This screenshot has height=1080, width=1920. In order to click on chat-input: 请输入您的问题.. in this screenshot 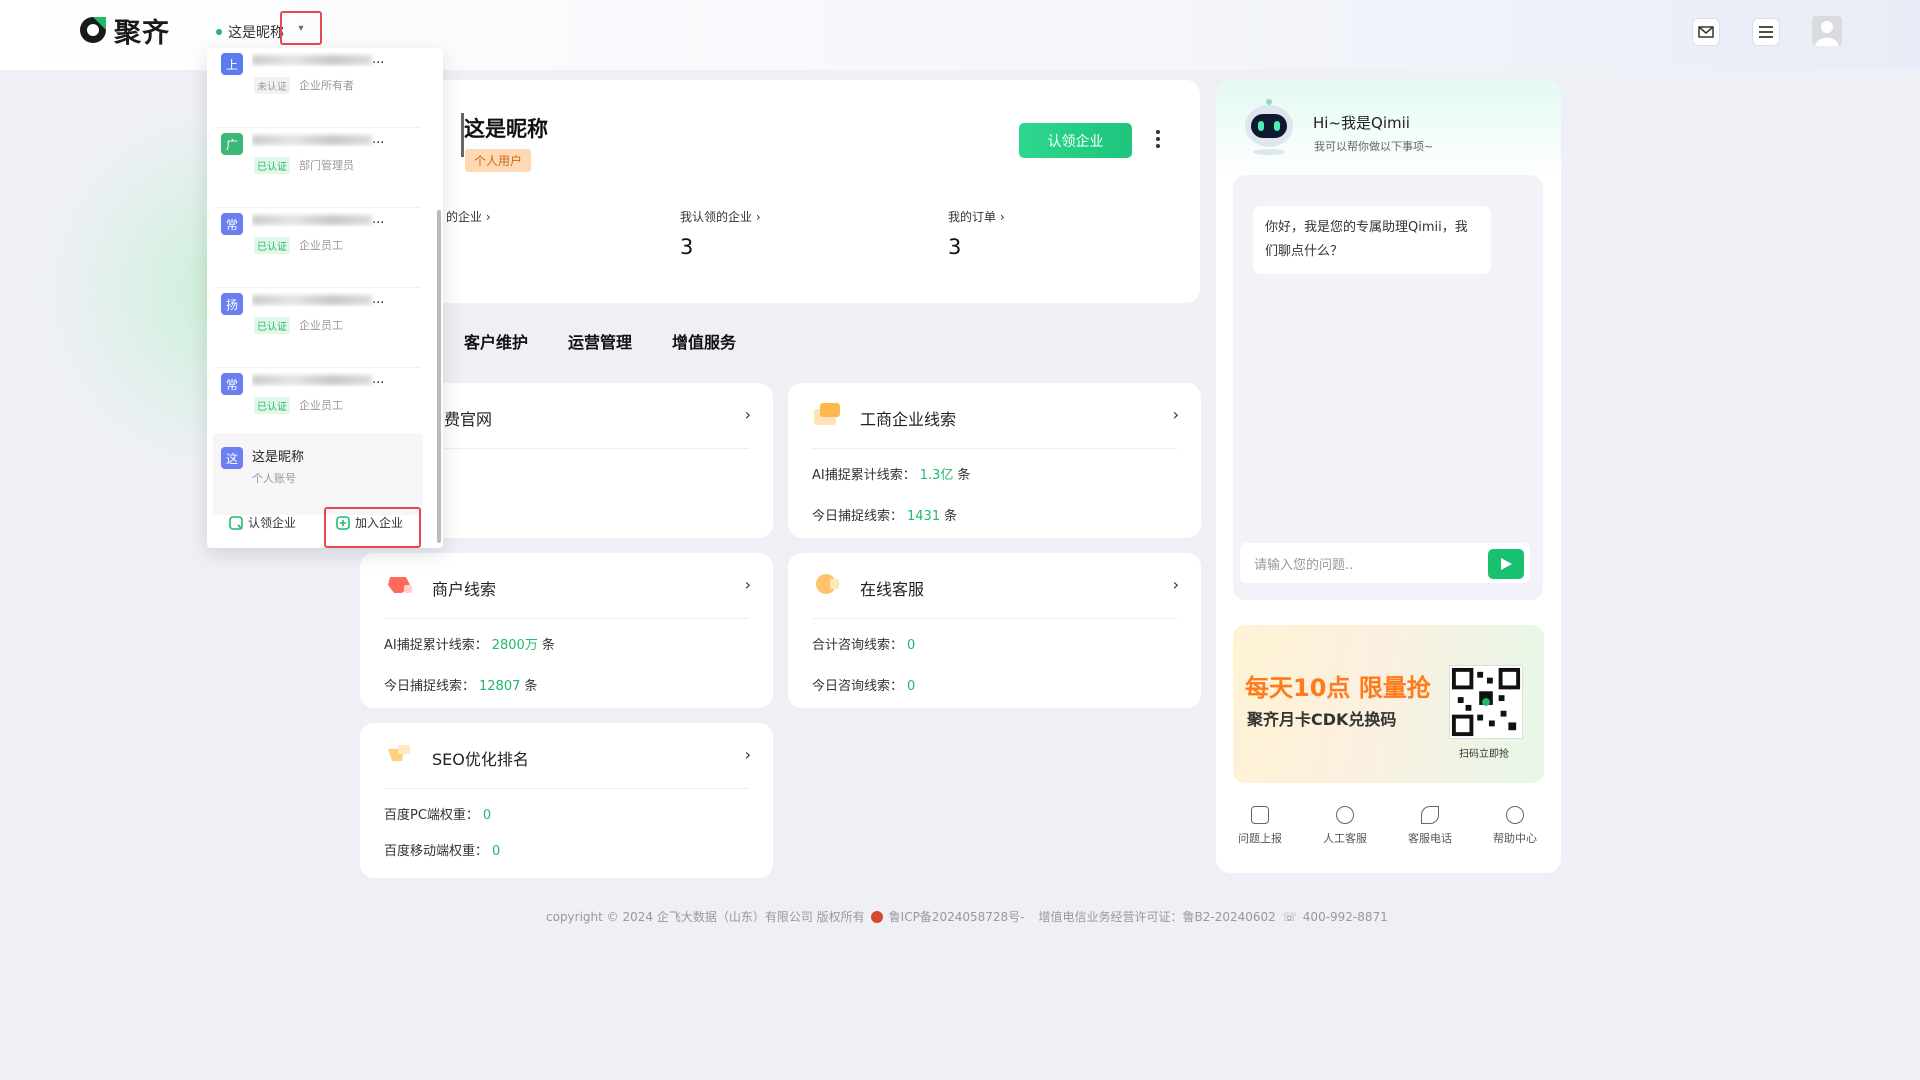, I will do `click(1385, 563)`.